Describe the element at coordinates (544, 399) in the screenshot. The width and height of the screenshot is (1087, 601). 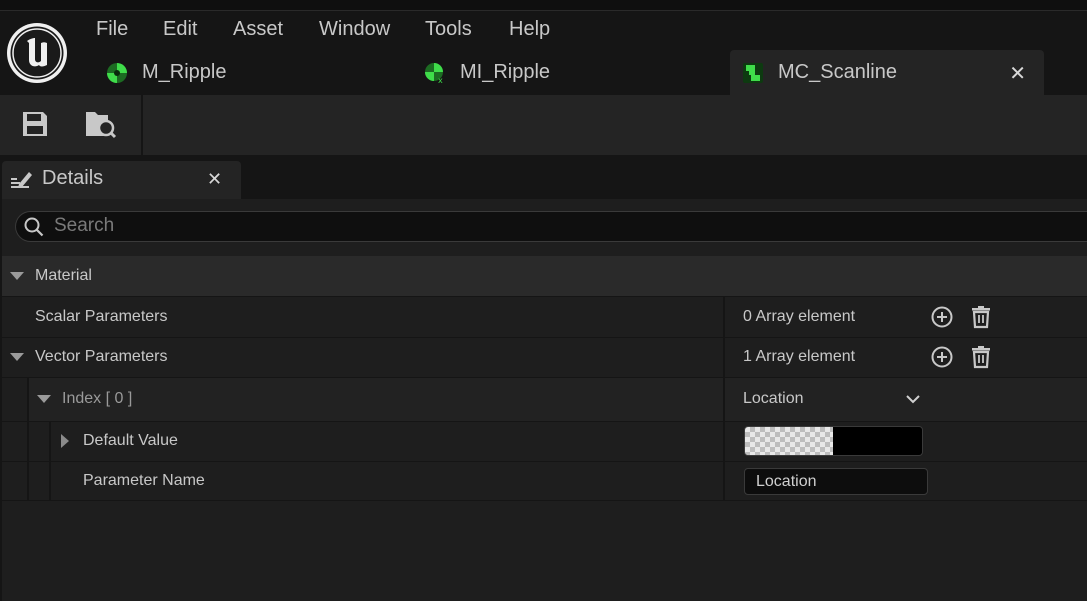
I see `row-index-0: Index [ 0 ] Location` at that location.